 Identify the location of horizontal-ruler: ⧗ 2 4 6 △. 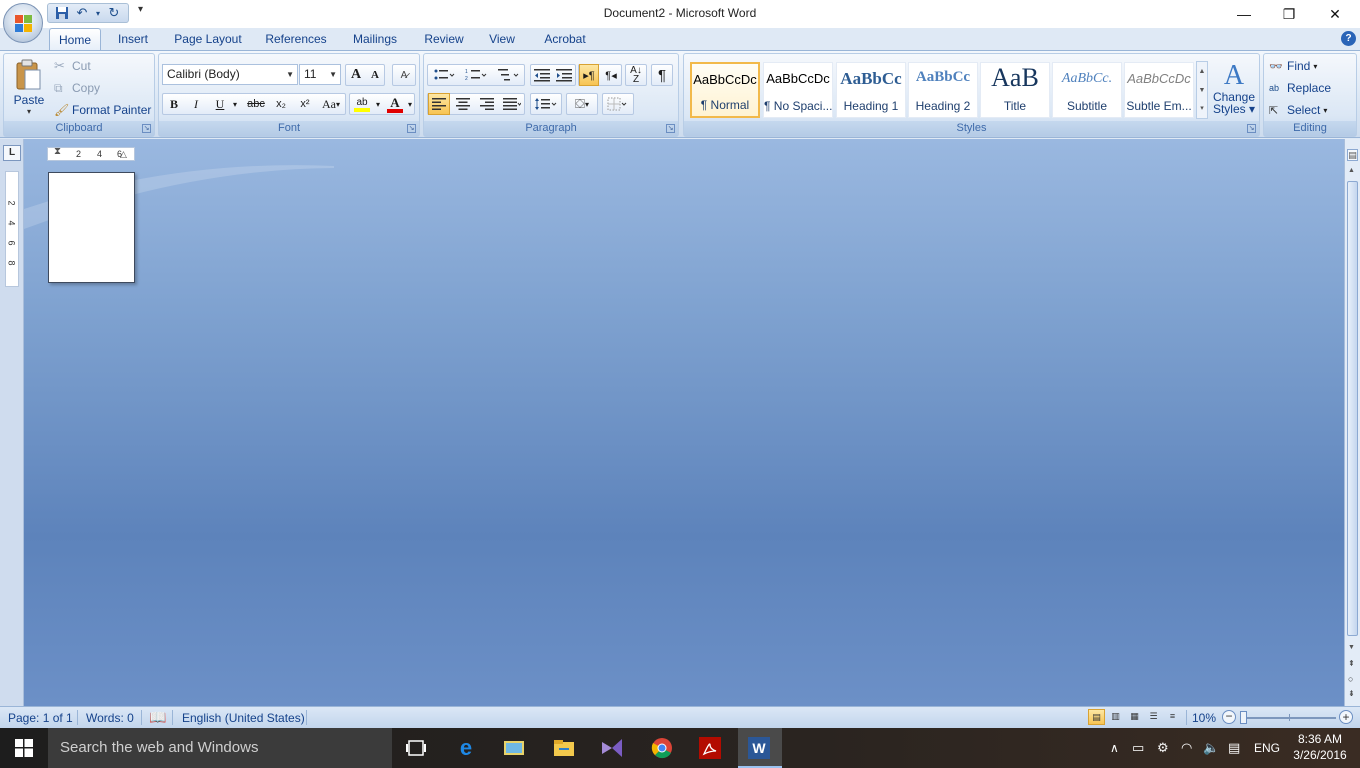
(91, 153).